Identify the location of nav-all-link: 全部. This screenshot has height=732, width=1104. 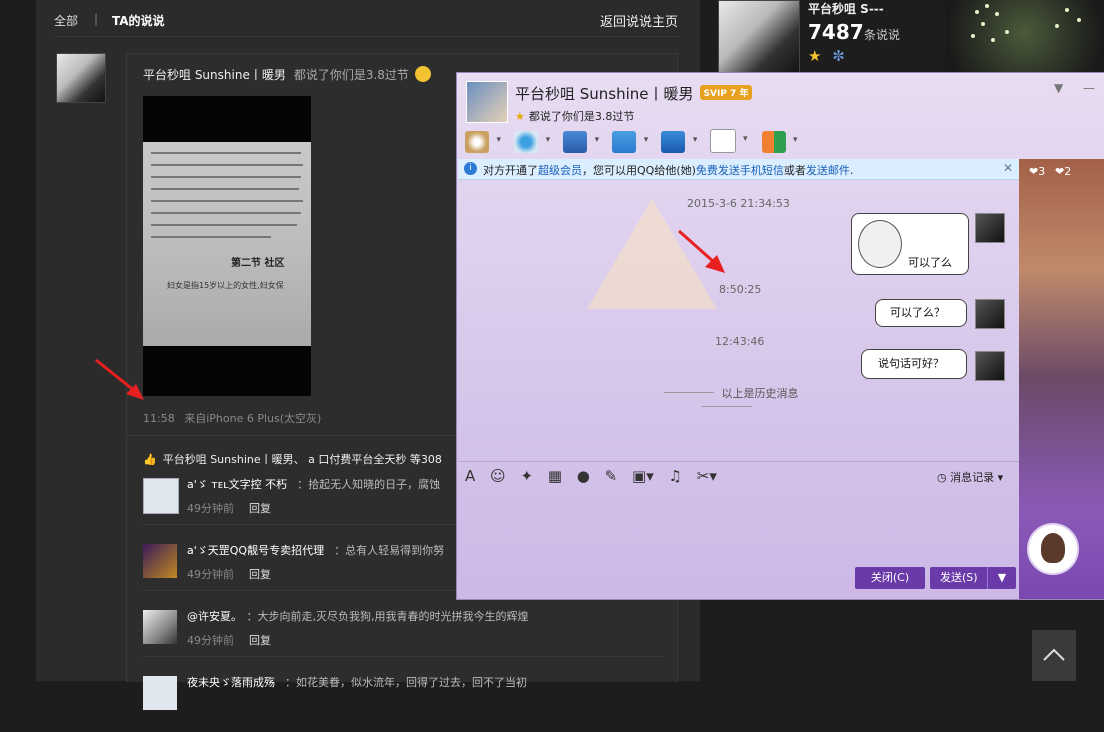
(66, 20).